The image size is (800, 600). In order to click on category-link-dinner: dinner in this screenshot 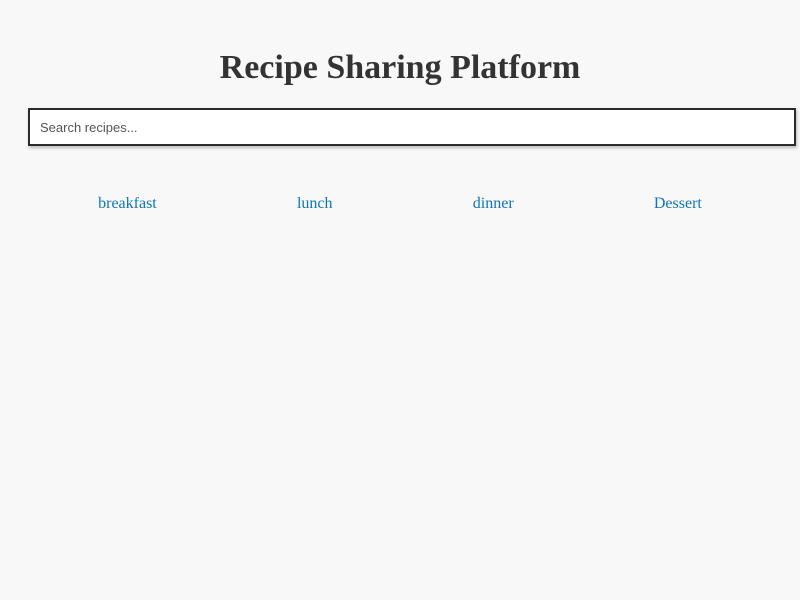, I will do `click(493, 204)`.